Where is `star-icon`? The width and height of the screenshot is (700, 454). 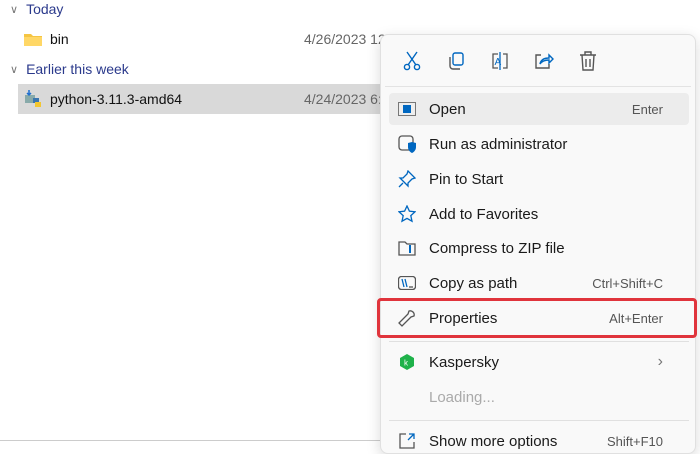
star-icon is located at coordinates (407, 214).